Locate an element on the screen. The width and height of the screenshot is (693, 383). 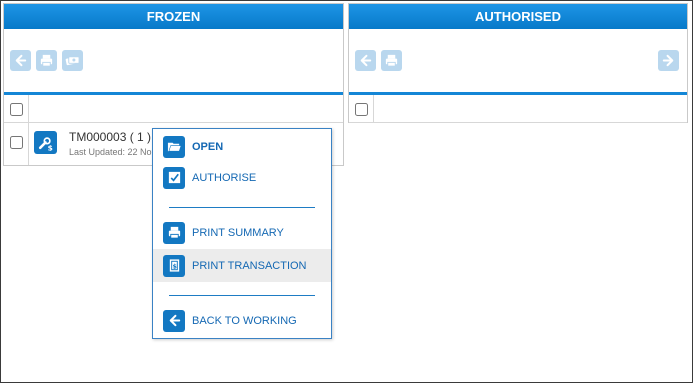
menu-item-back-to-working: BACK TO WORKING is located at coordinates (242, 320).